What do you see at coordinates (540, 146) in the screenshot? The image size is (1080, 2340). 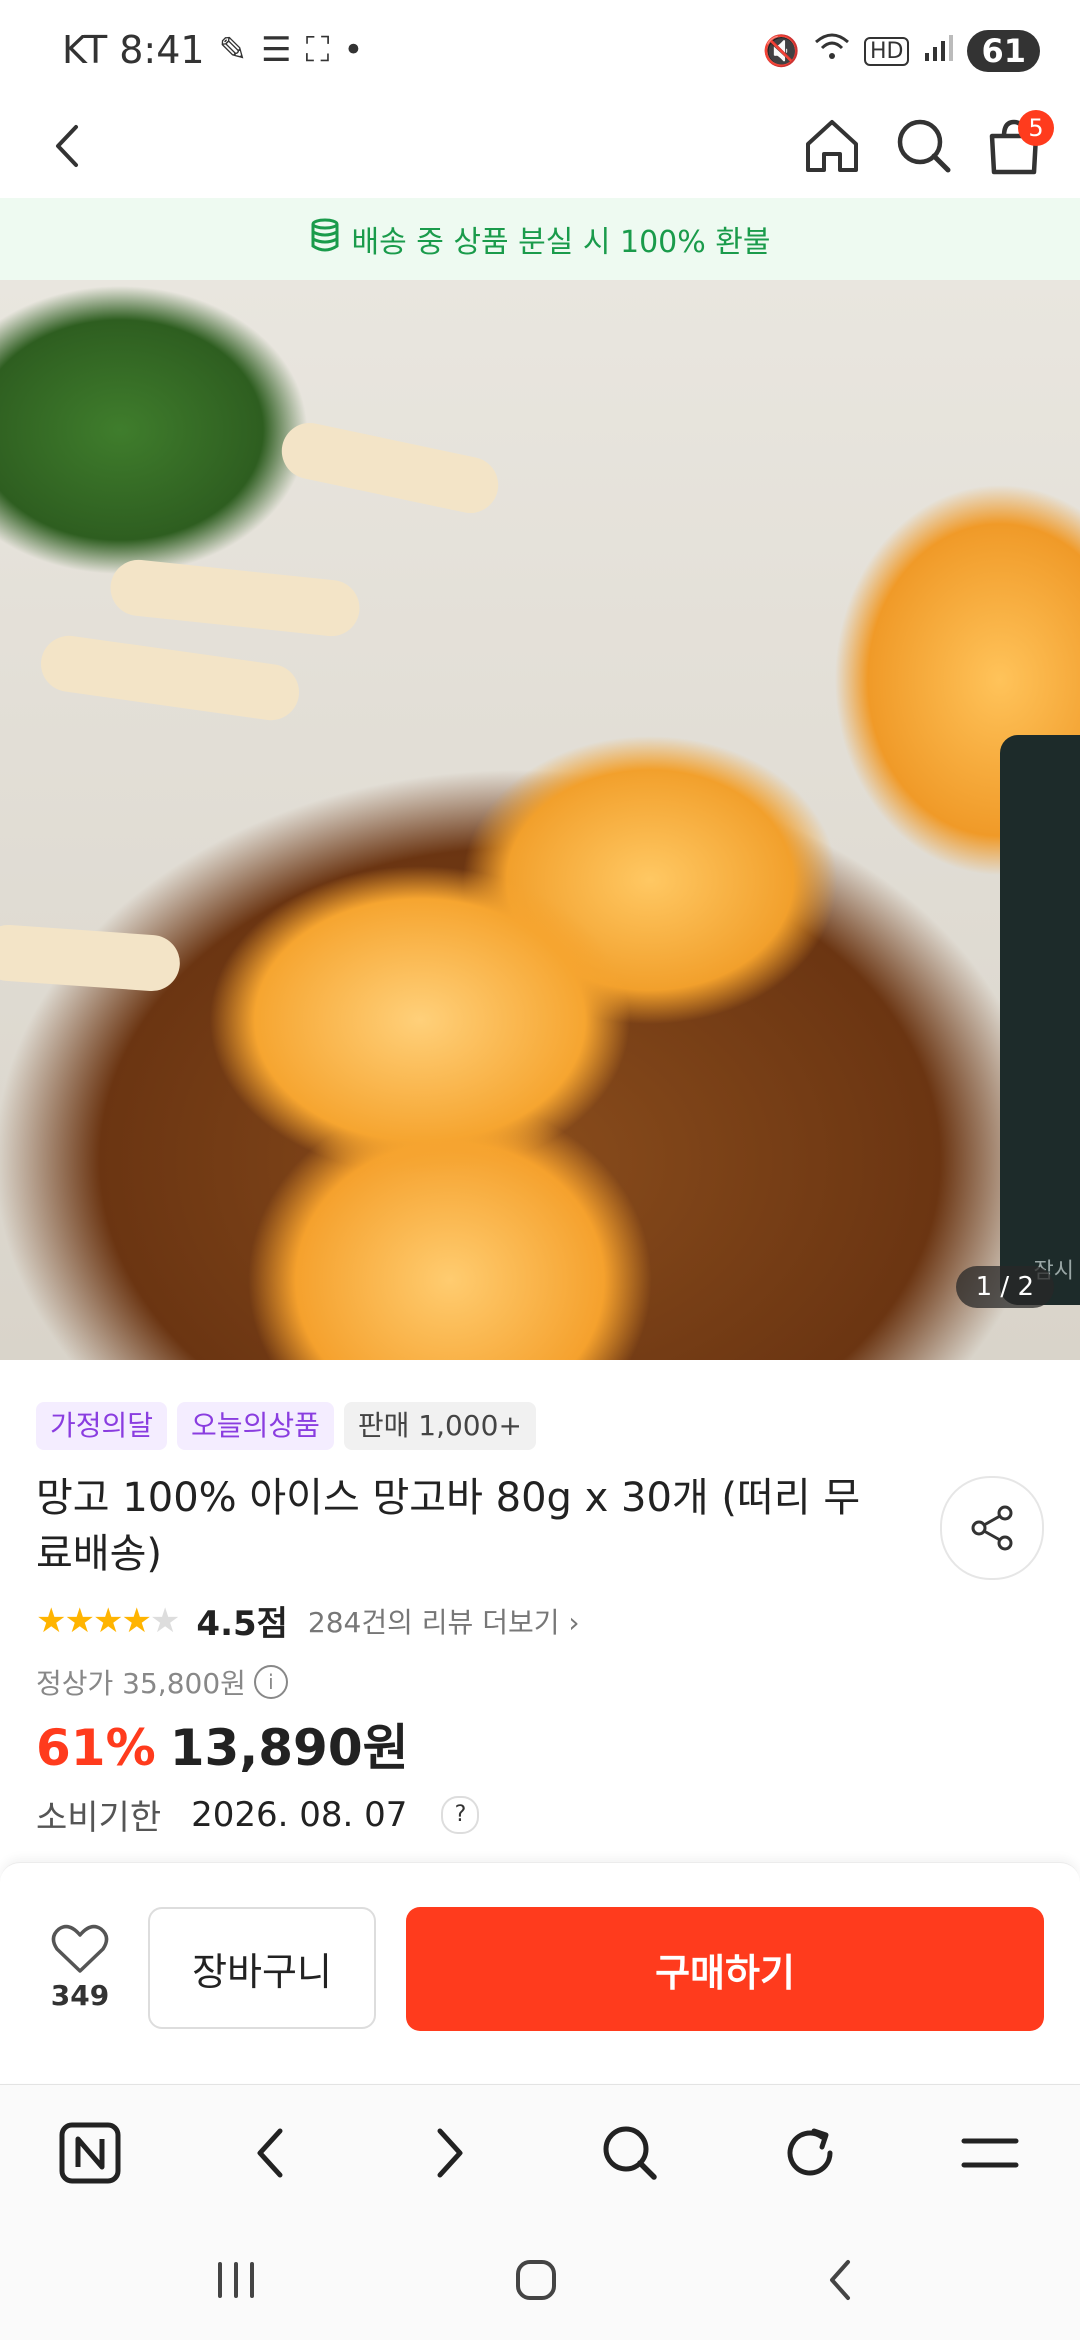 I see `top-nav: 5` at bounding box center [540, 146].